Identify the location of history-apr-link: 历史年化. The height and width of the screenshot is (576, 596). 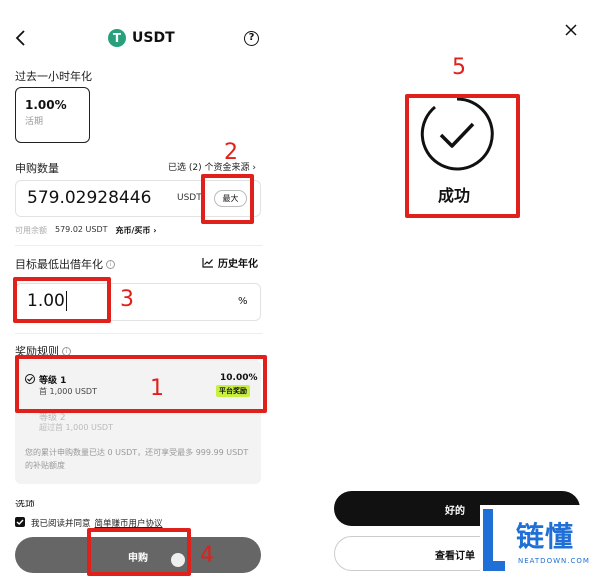
(230, 262).